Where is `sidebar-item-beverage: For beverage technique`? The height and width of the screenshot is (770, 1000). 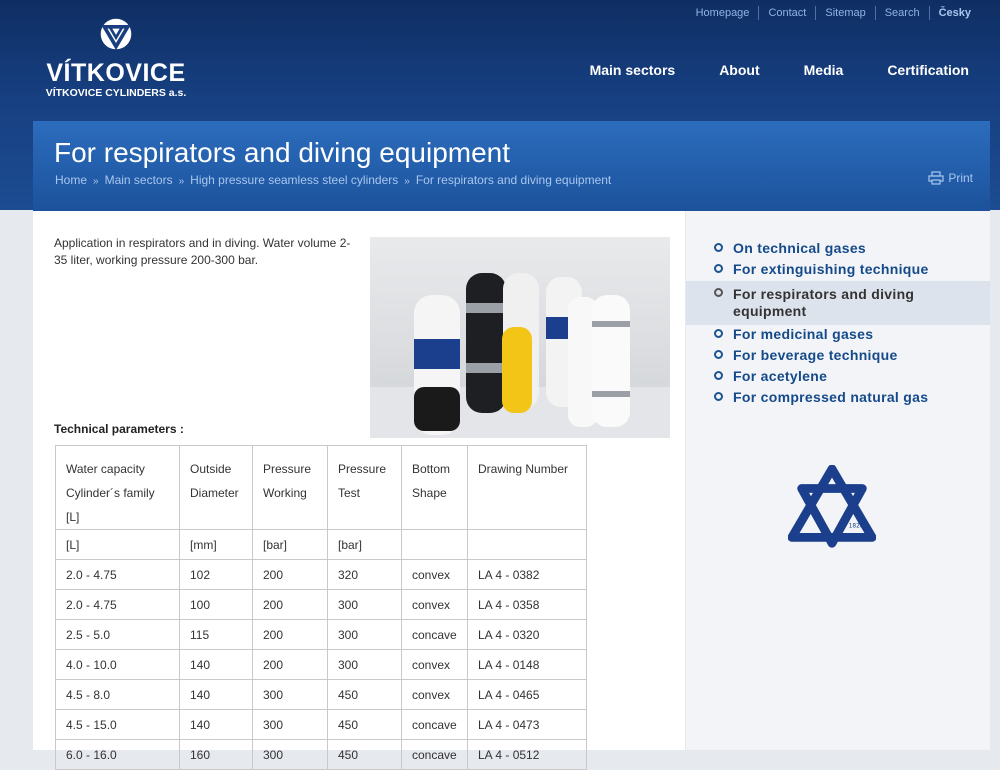
sidebar-item-beverage: For beverage technique is located at coordinates (838, 356).